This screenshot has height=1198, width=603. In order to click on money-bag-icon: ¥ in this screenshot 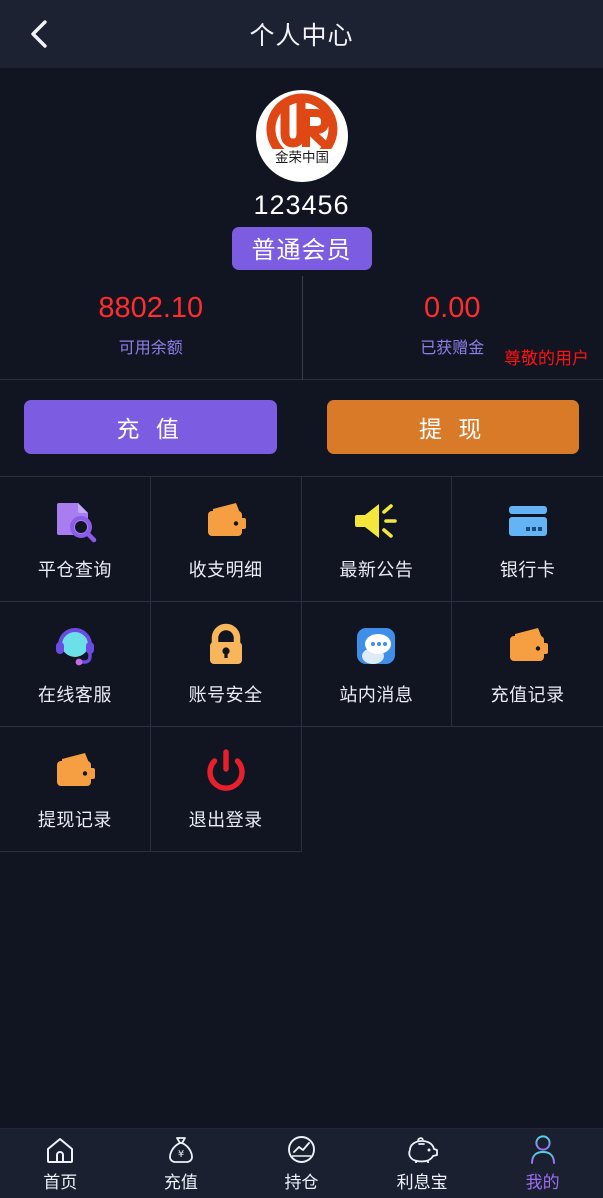, I will do `click(181, 1149)`.